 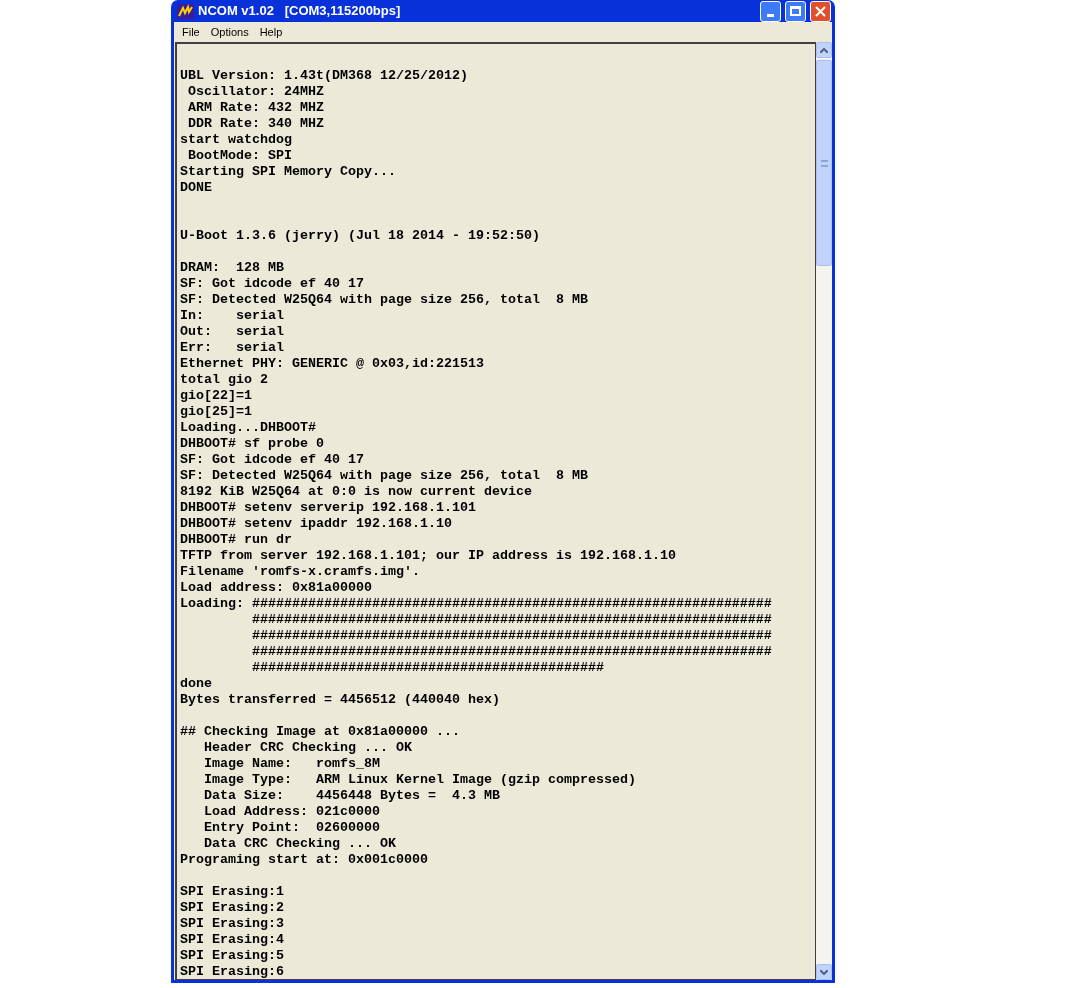 I want to click on log-line: Ethernet PHY: GENERIC @ 0x03,id:221513, so click(x=332, y=364).